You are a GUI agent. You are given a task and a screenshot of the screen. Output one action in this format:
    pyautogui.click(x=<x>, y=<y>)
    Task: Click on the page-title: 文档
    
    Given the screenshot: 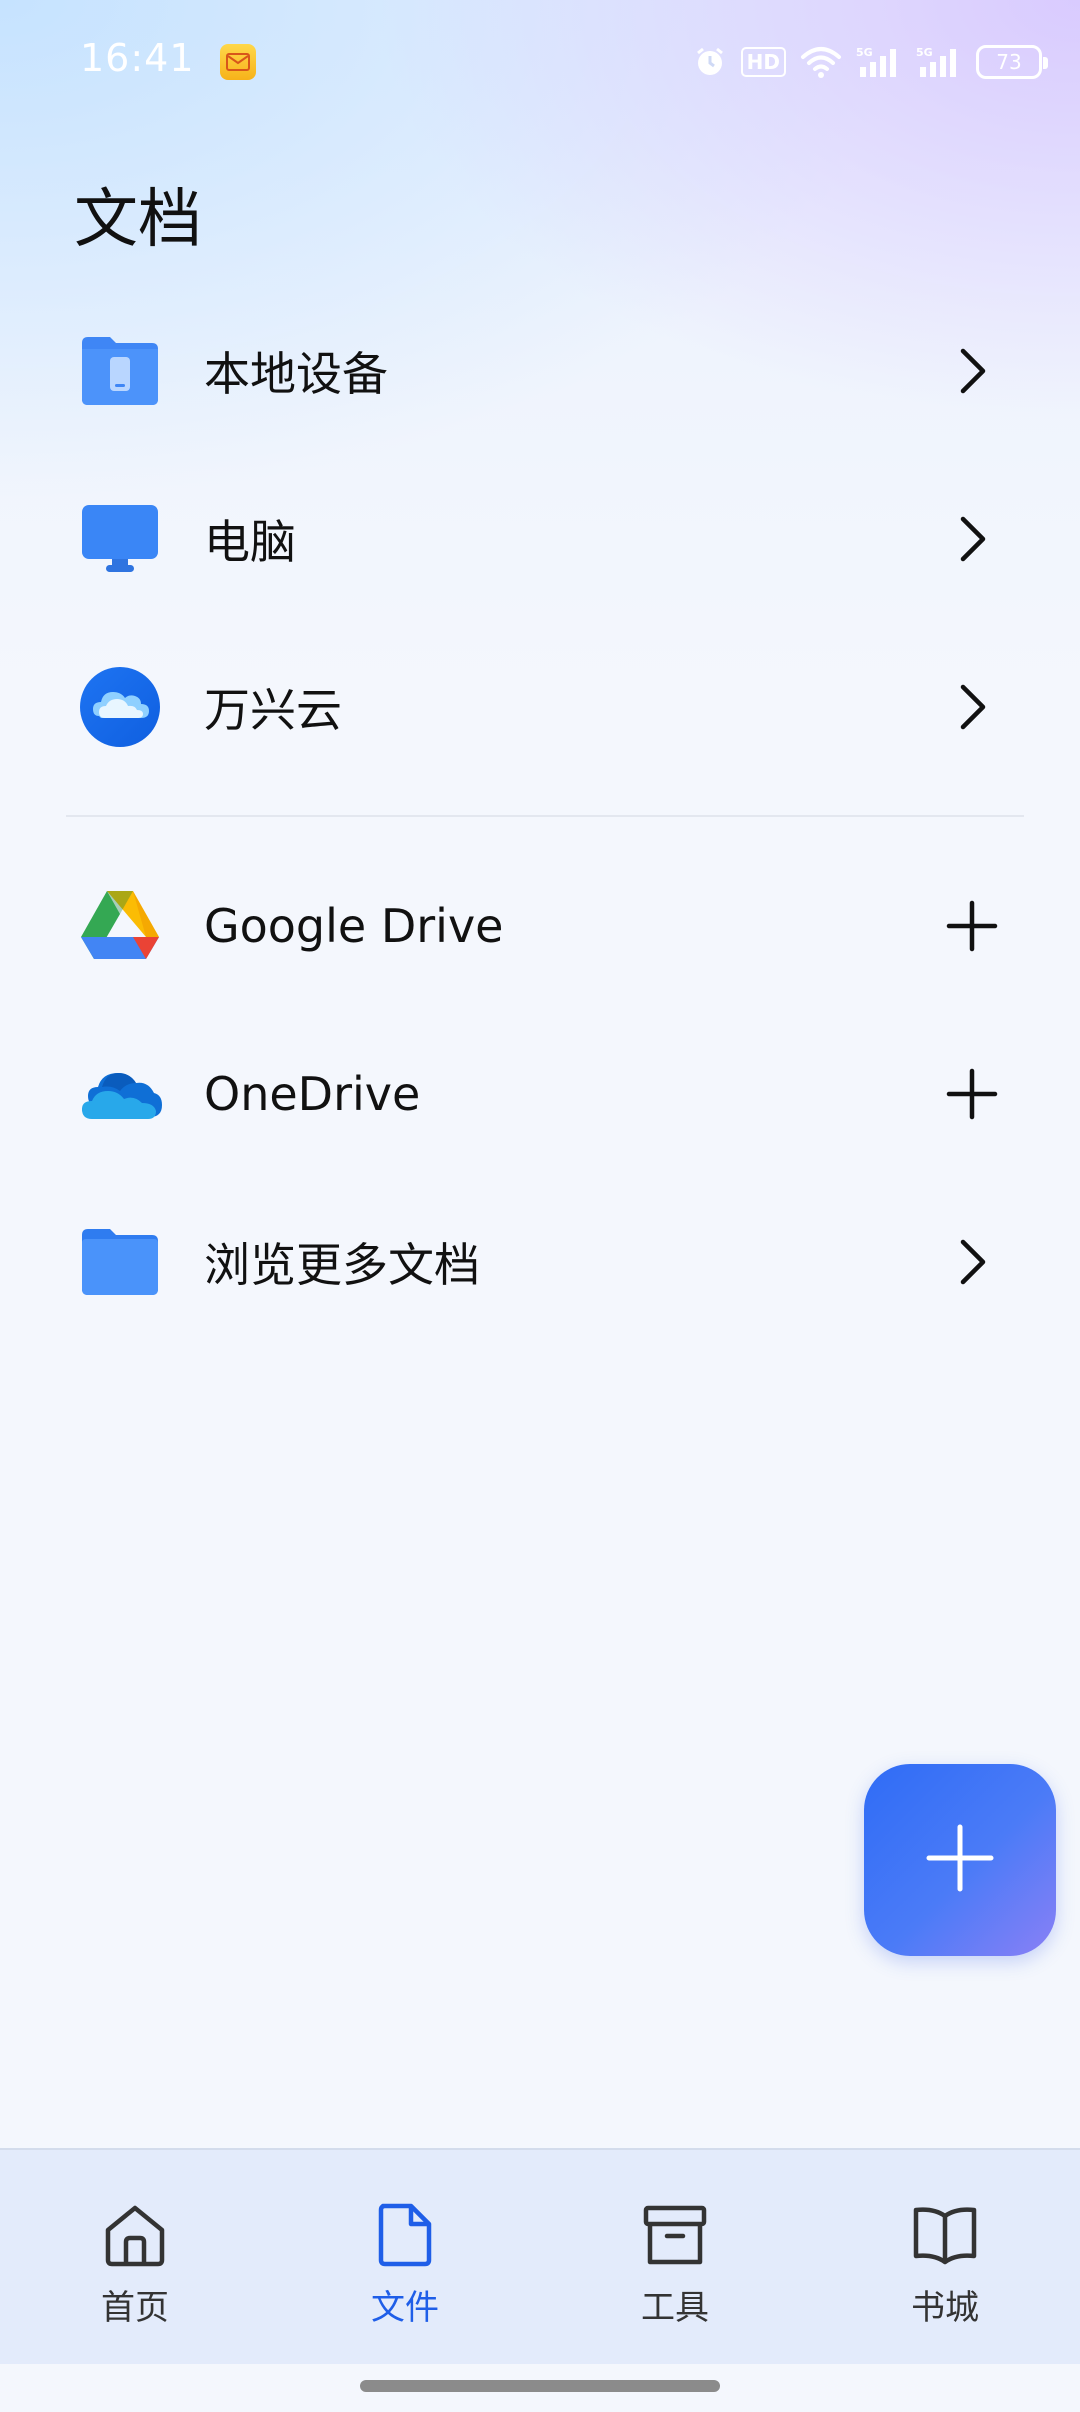 What is the action you would take?
    pyautogui.click(x=138, y=220)
    